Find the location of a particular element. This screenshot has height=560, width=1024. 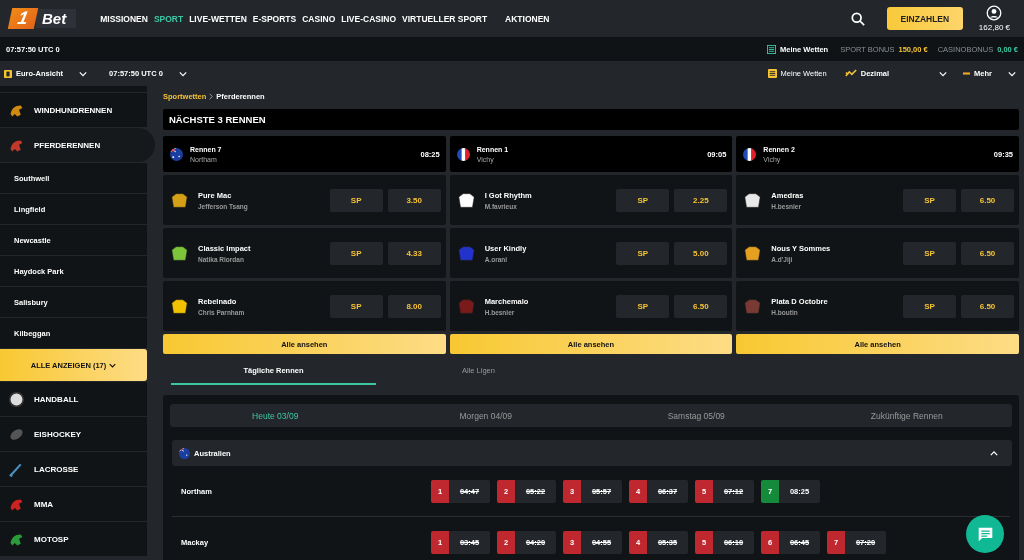

nav-link: SPORT is located at coordinates (168, 18).